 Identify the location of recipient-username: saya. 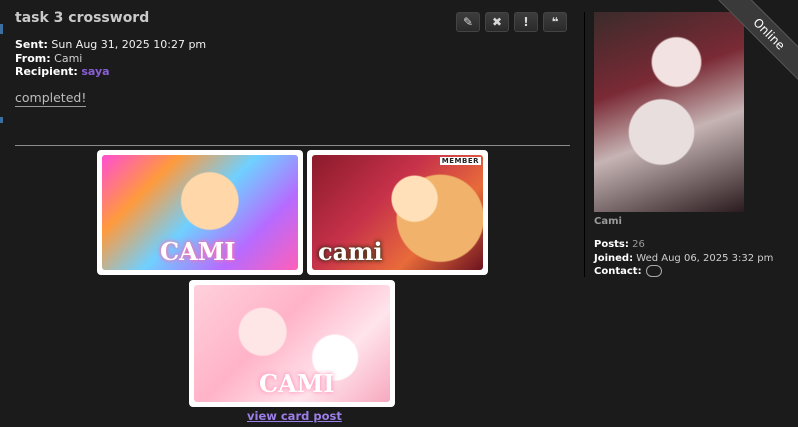
(95, 71).